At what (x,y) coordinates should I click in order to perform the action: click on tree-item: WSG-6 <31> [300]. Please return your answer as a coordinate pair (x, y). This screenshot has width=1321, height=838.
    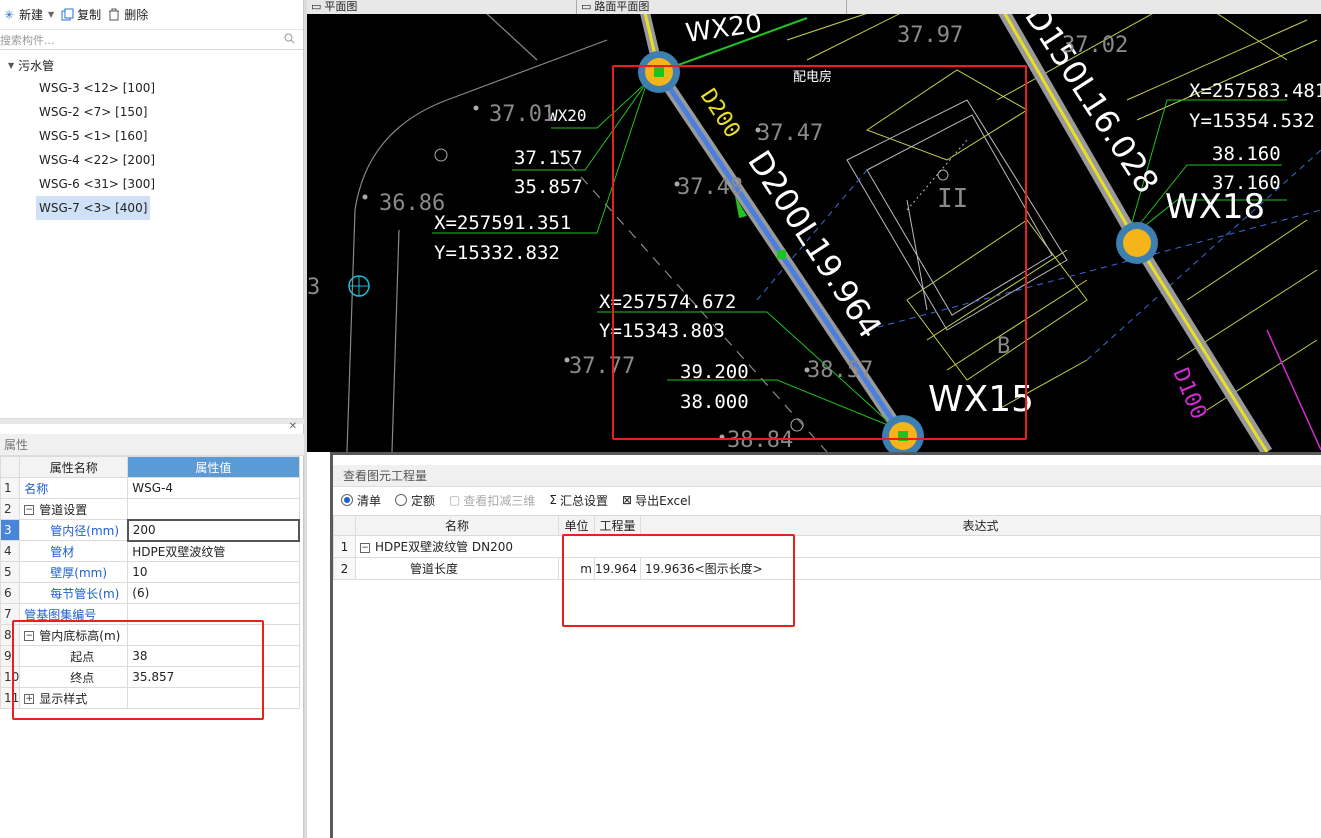
    Looking at the image, I should click on (97, 184).